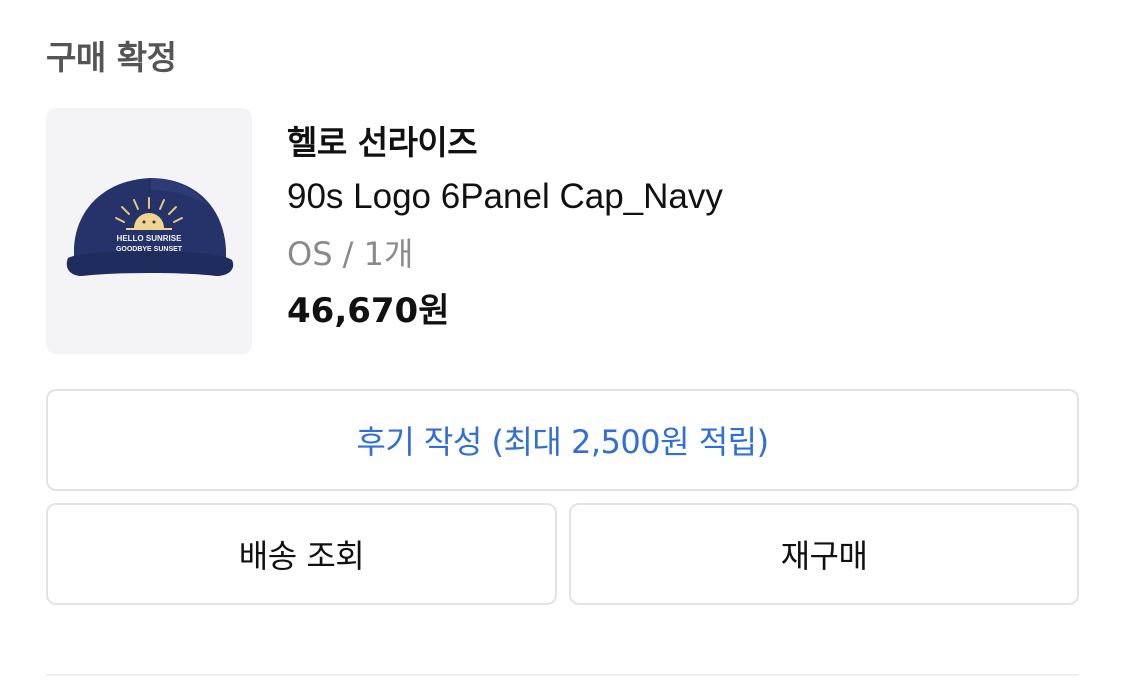 Image resolution: width=1125 pixels, height=689 pixels. Describe the element at coordinates (562, 675) in the screenshot. I see `section-divider` at that location.